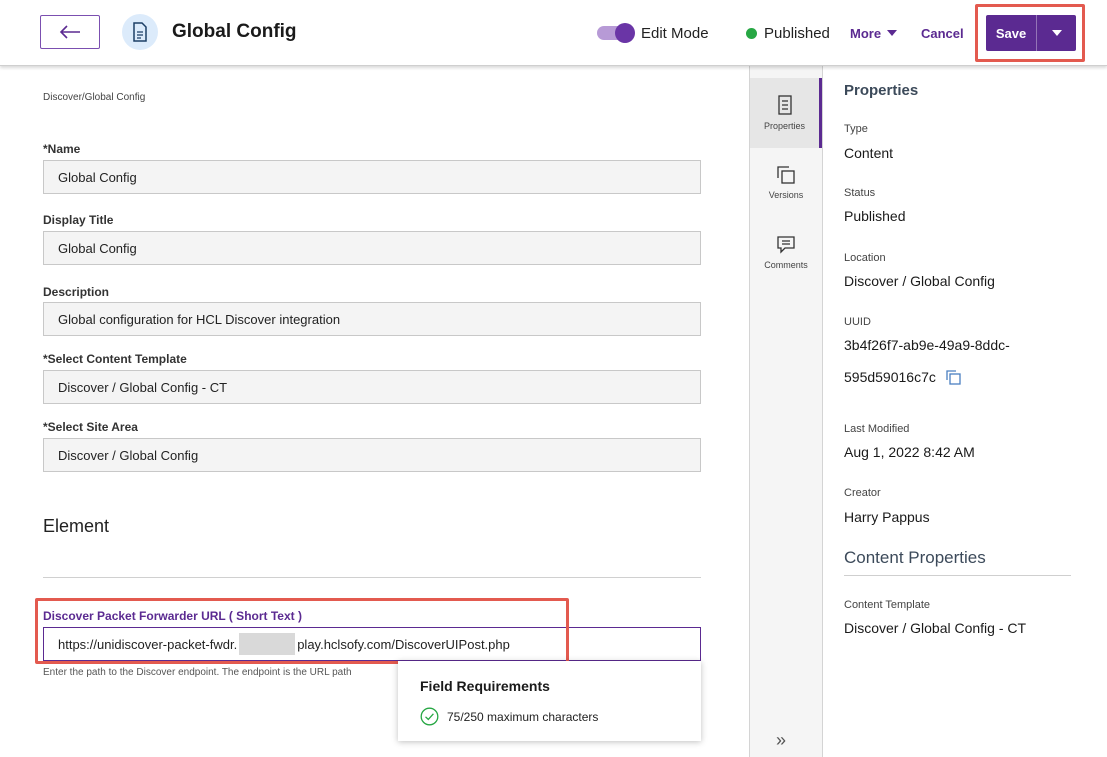 This screenshot has height=757, width=1107. What do you see at coordinates (887, 605) in the screenshot?
I see `content-template-label: Content Template` at bounding box center [887, 605].